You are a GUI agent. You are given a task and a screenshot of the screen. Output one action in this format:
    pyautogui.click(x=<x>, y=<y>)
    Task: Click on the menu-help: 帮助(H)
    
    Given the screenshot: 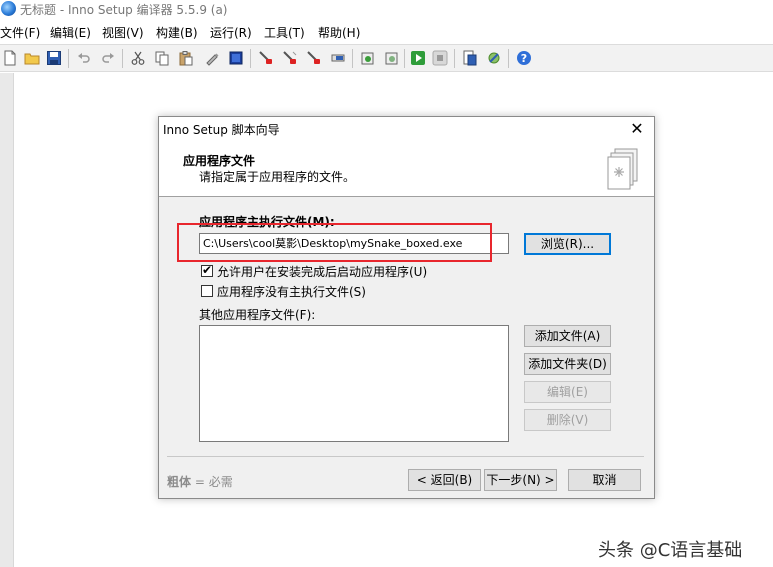 What is the action you would take?
    pyautogui.click(x=339, y=32)
    